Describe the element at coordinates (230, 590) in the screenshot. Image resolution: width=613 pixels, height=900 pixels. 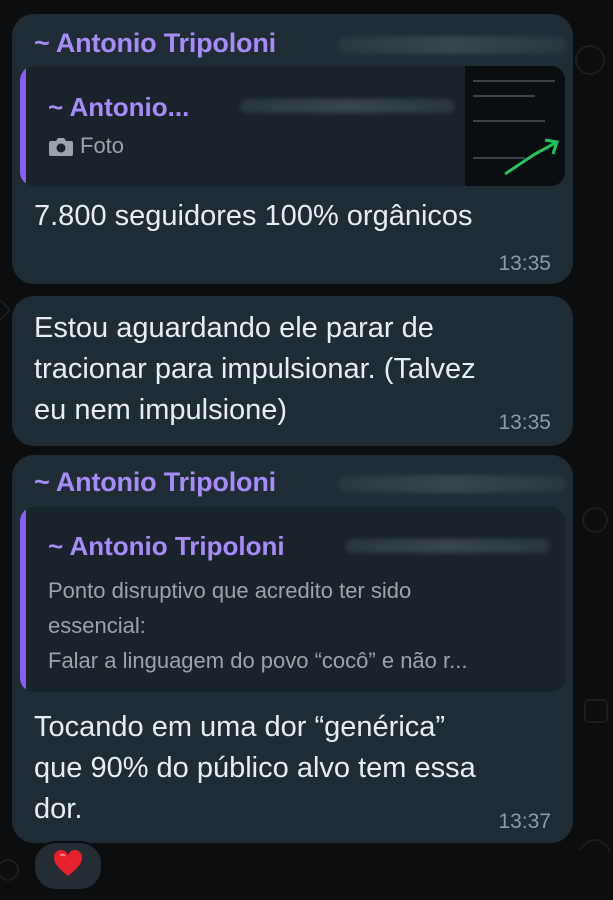
I see `quote-preview-line: Ponto disruptivo que acredito ter sido` at that location.